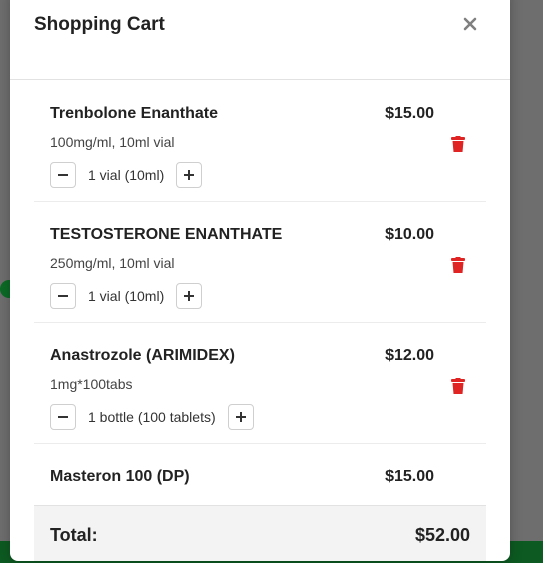  I want to click on item-price: $12.00, so click(409, 355).